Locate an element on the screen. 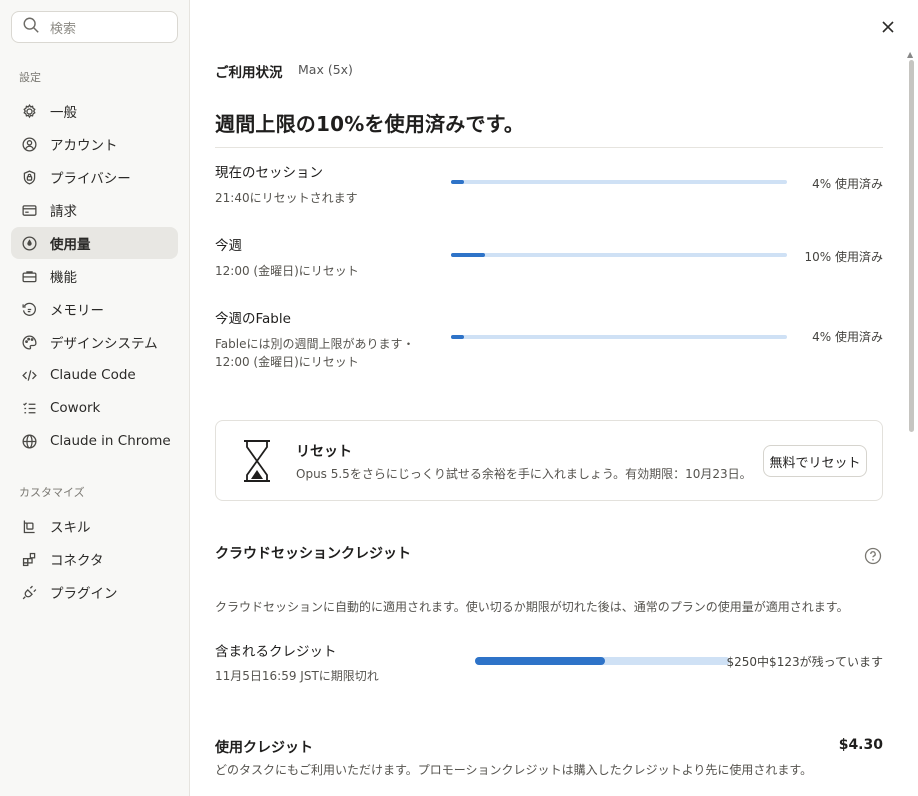  divider is located at coordinates (549, 147).